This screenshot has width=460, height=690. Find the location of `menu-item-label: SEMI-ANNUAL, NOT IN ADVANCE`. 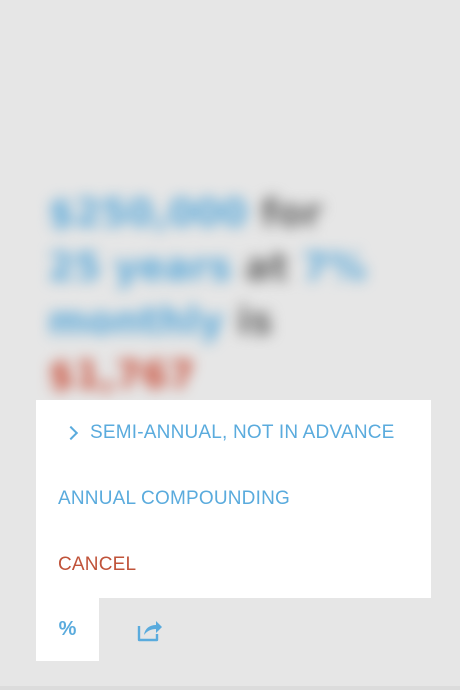

menu-item-label: SEMI-ANNUAL, NOT IN ADVANCE is located at coordinates (242, 432).